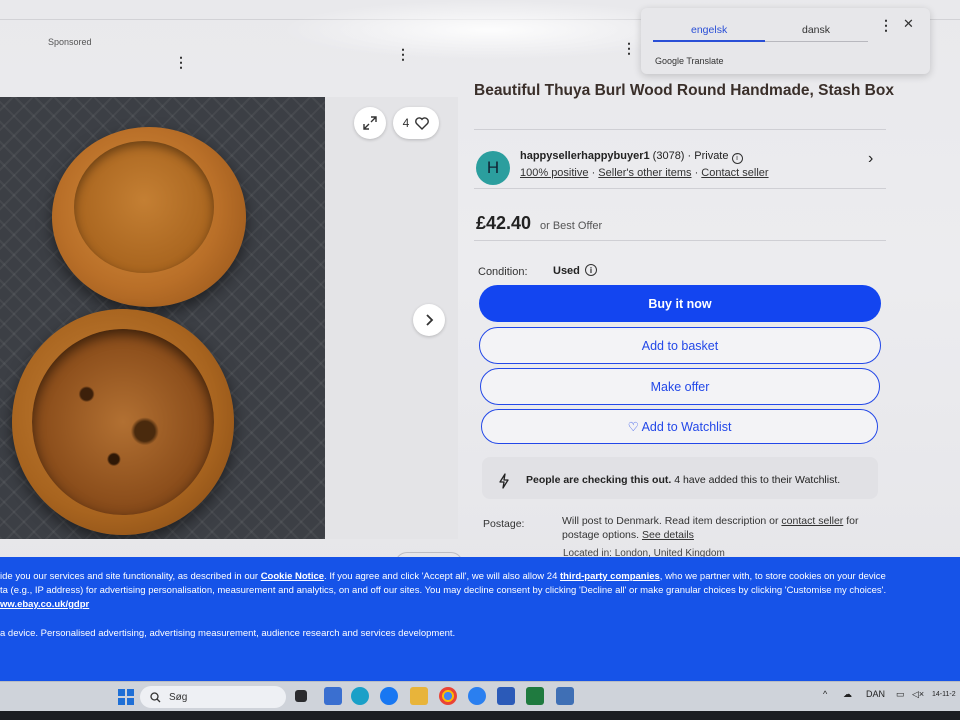 Image resolution: width=960 pixels, height=720 pixels. What do you see at coordinates (708, 156) in the screenshot?
I see `seller-type: · Private` at bounding box center [708, 156].